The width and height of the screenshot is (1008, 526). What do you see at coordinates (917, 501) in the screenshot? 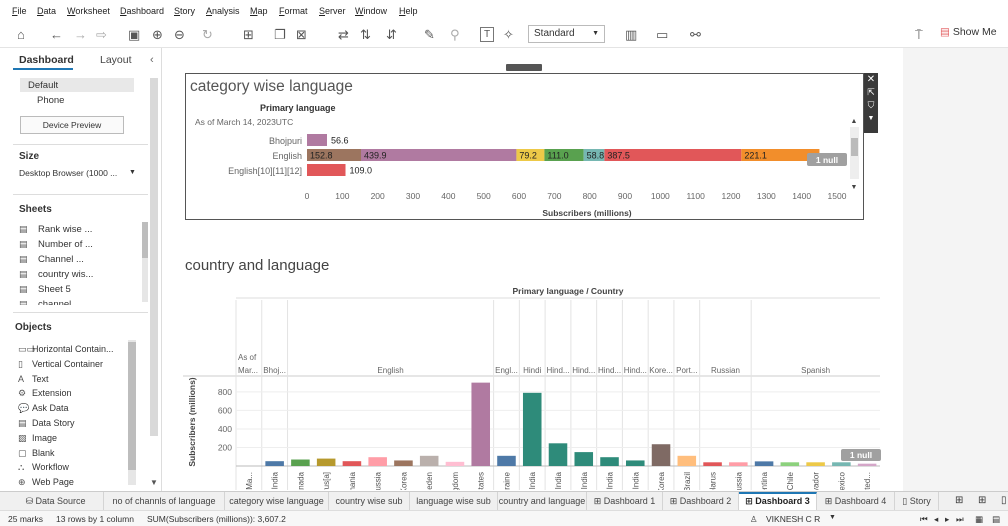
I see `sheet-tab: ▯ Story` at bounding box center [917, 501].